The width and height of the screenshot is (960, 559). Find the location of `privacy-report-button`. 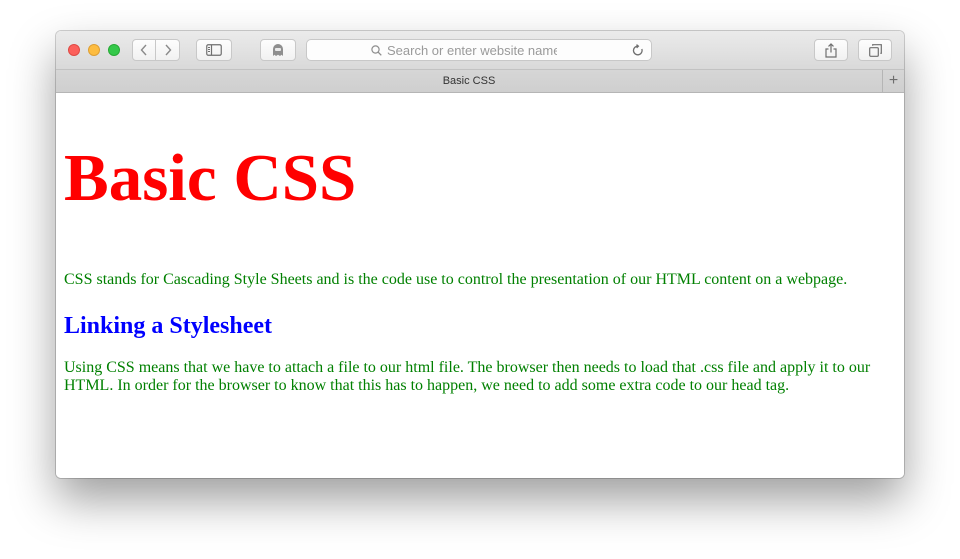

privacy-report-button is located at coordinates (278, 50).